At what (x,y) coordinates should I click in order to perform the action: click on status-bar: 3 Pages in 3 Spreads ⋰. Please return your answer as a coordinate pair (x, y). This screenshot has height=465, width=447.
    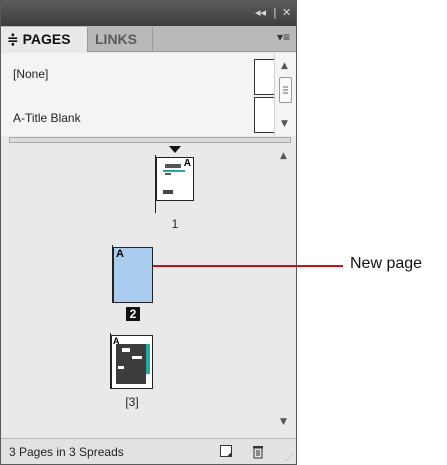
    Looking at the image, I should click on (148, 451).